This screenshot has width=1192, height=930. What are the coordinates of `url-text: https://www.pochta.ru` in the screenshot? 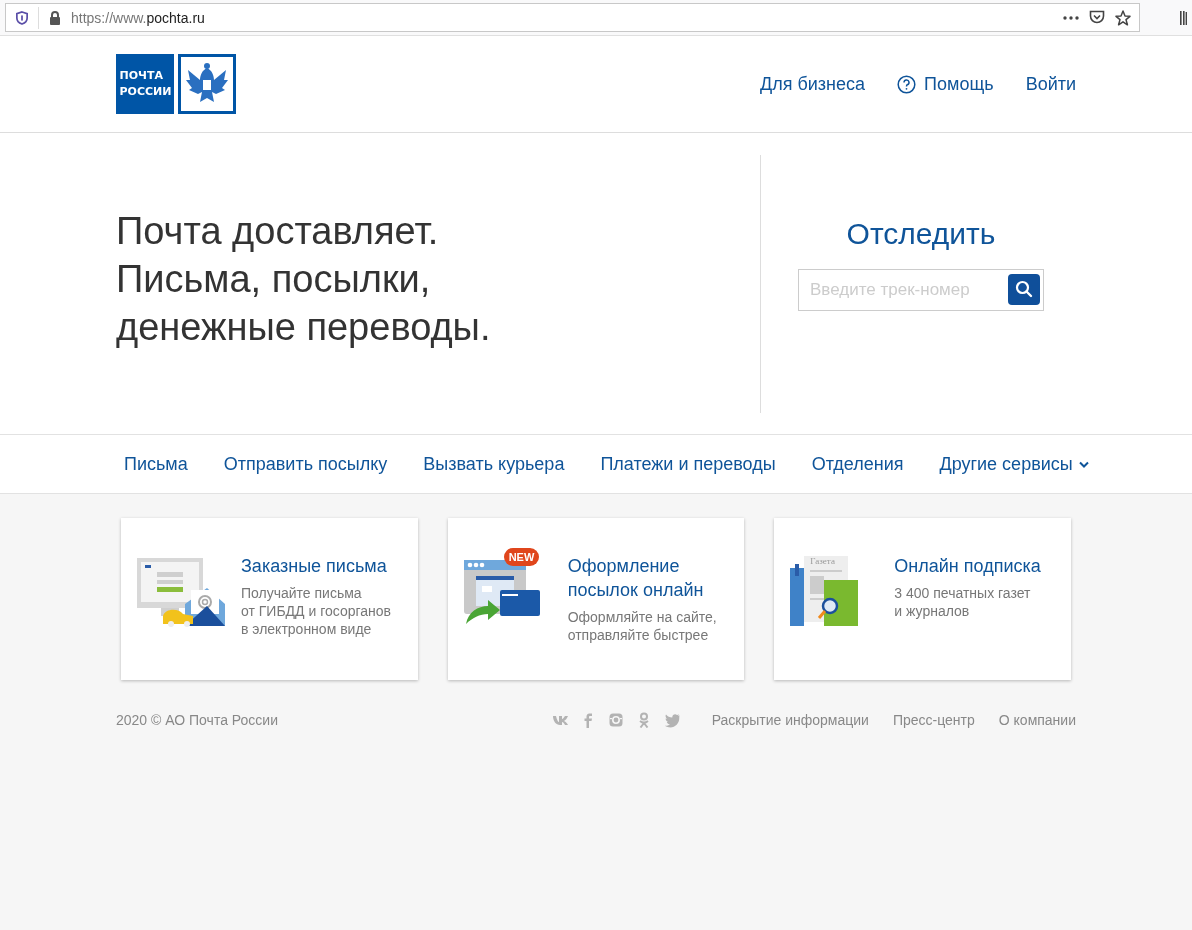 It's located at (138, 17).